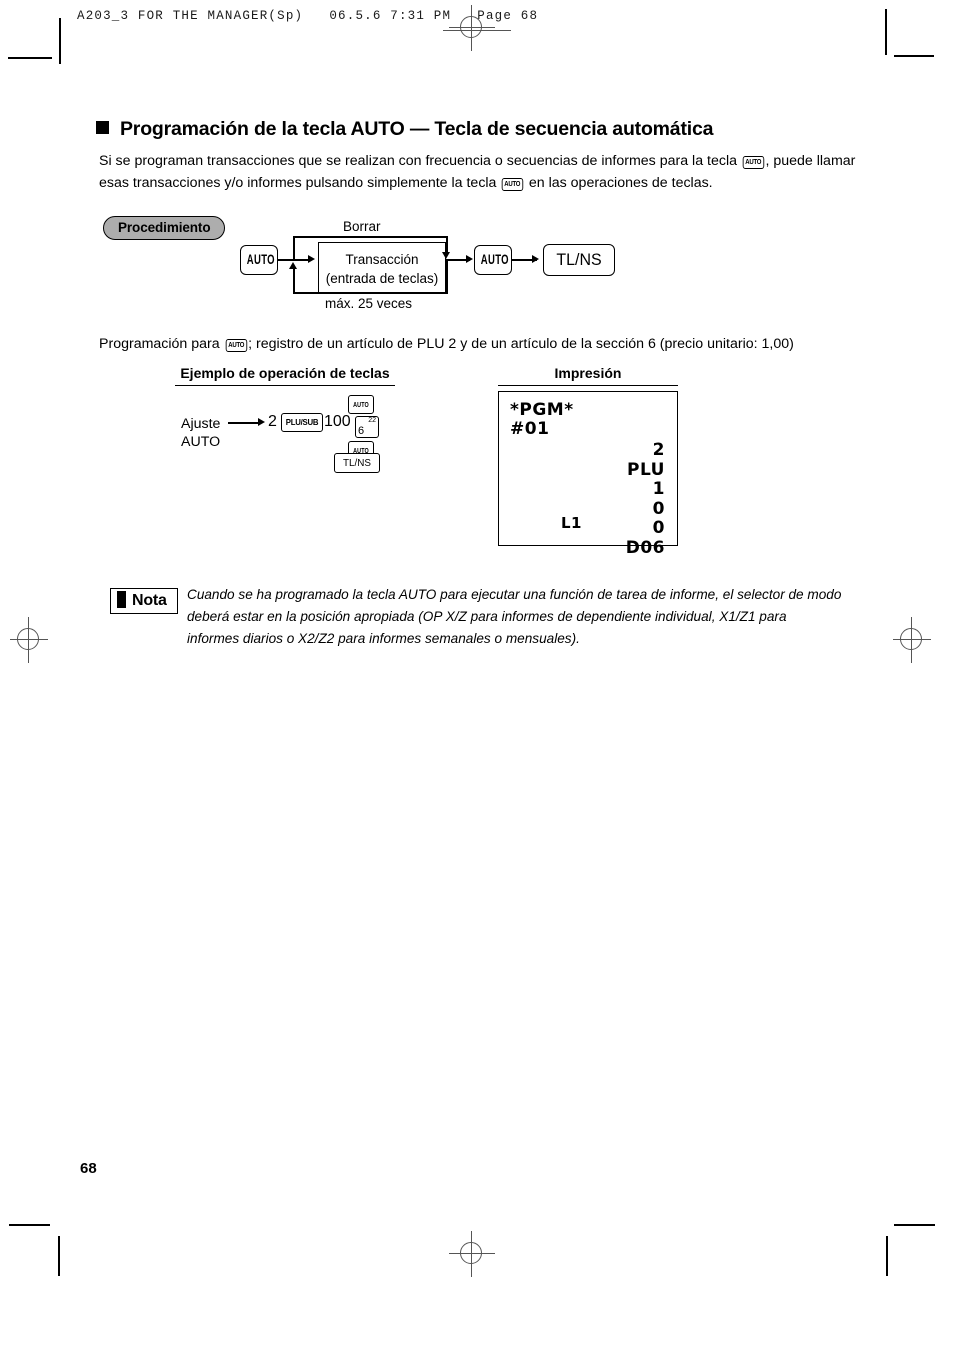  What do you see at coordinates (243, 423) in the screenshot?
I see `example-arrow-line` at bounding box center [243, 423].